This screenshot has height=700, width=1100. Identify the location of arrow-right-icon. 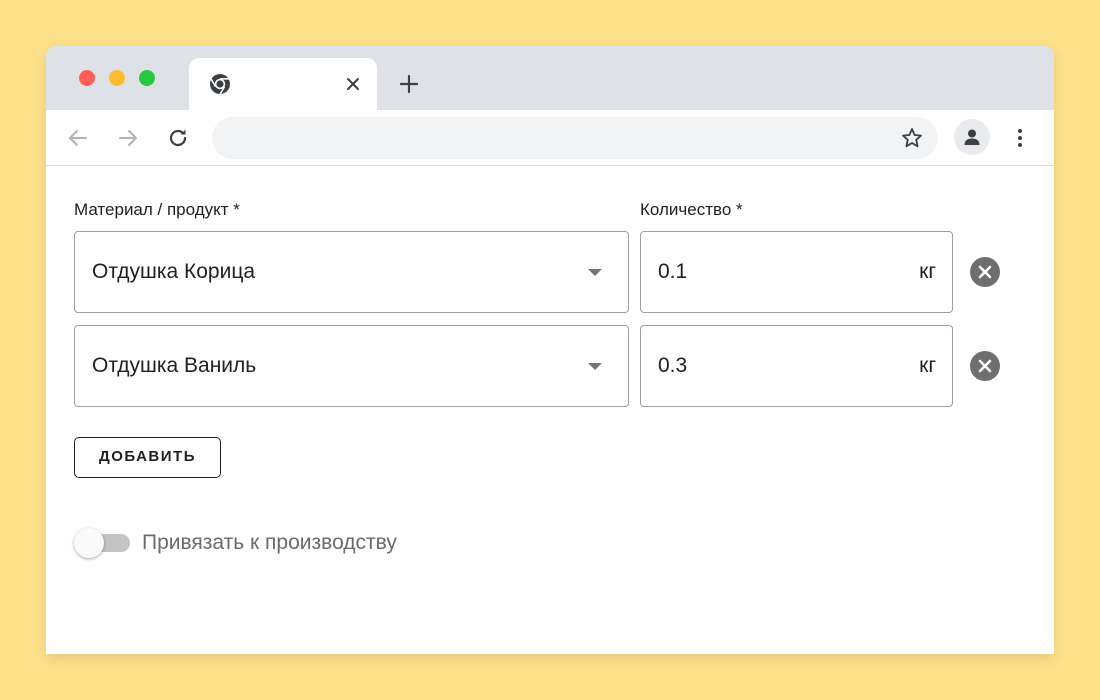
(128, 138).